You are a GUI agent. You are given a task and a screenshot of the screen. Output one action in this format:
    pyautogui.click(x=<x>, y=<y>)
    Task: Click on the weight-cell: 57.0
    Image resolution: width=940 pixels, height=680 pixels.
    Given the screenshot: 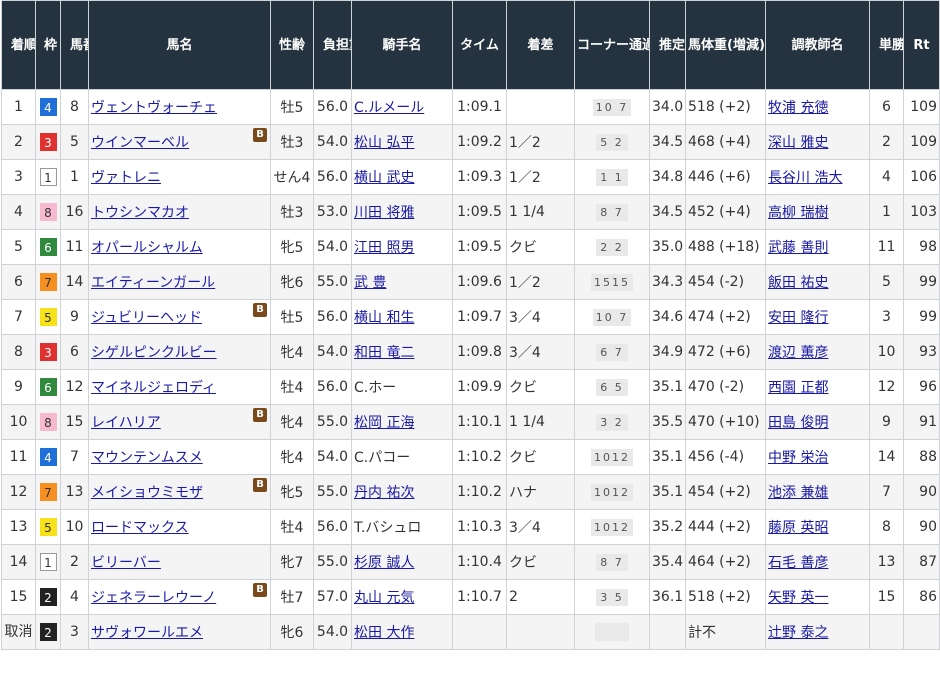 What is the action you would take?
    pyautogui.click(x=332, y=597)
    